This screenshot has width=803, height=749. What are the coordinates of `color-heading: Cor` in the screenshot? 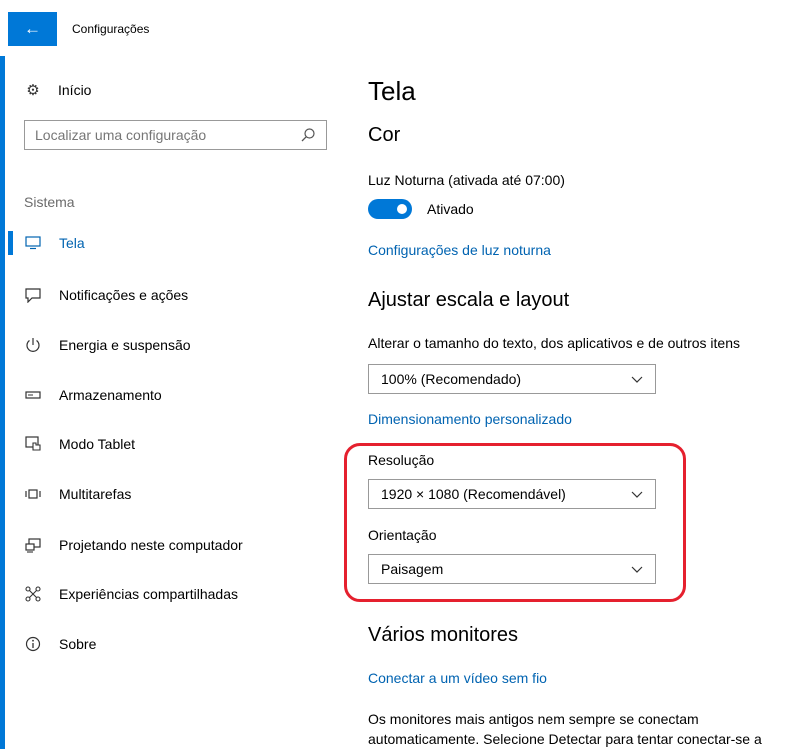 It's located at (384, 135).